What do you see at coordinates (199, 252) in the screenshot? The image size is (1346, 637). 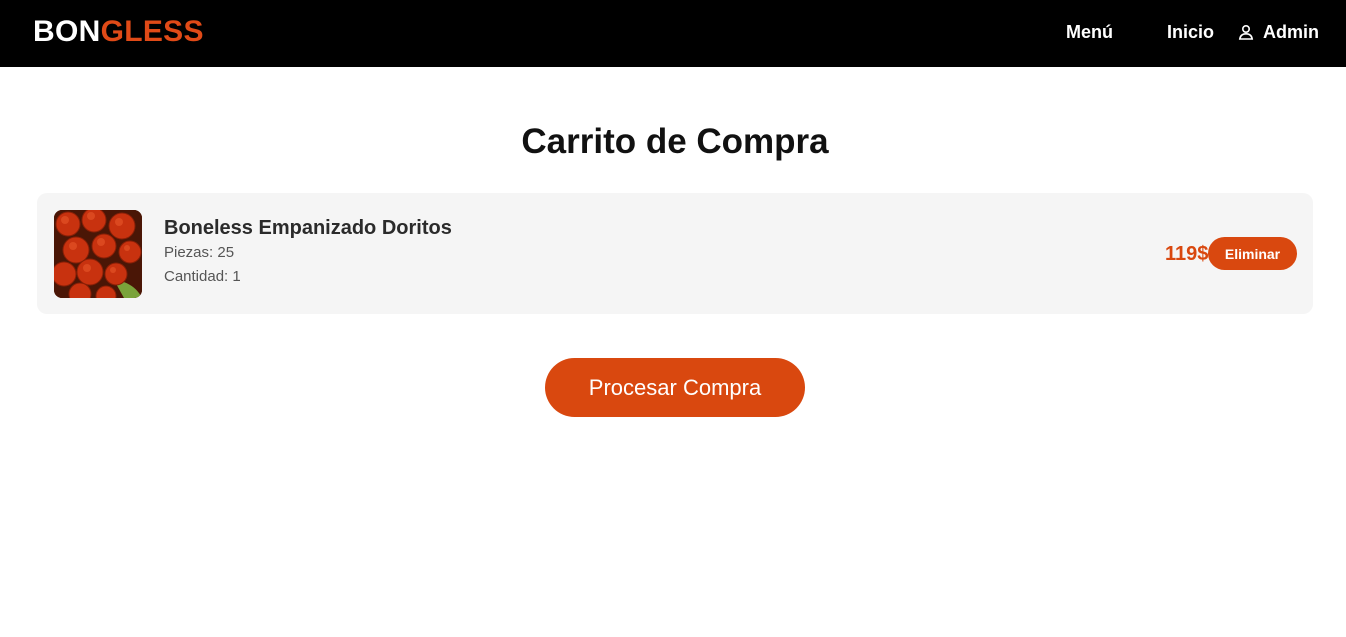 I see `product-pieces: Piezas: 25` at bounding box center [199, 252].